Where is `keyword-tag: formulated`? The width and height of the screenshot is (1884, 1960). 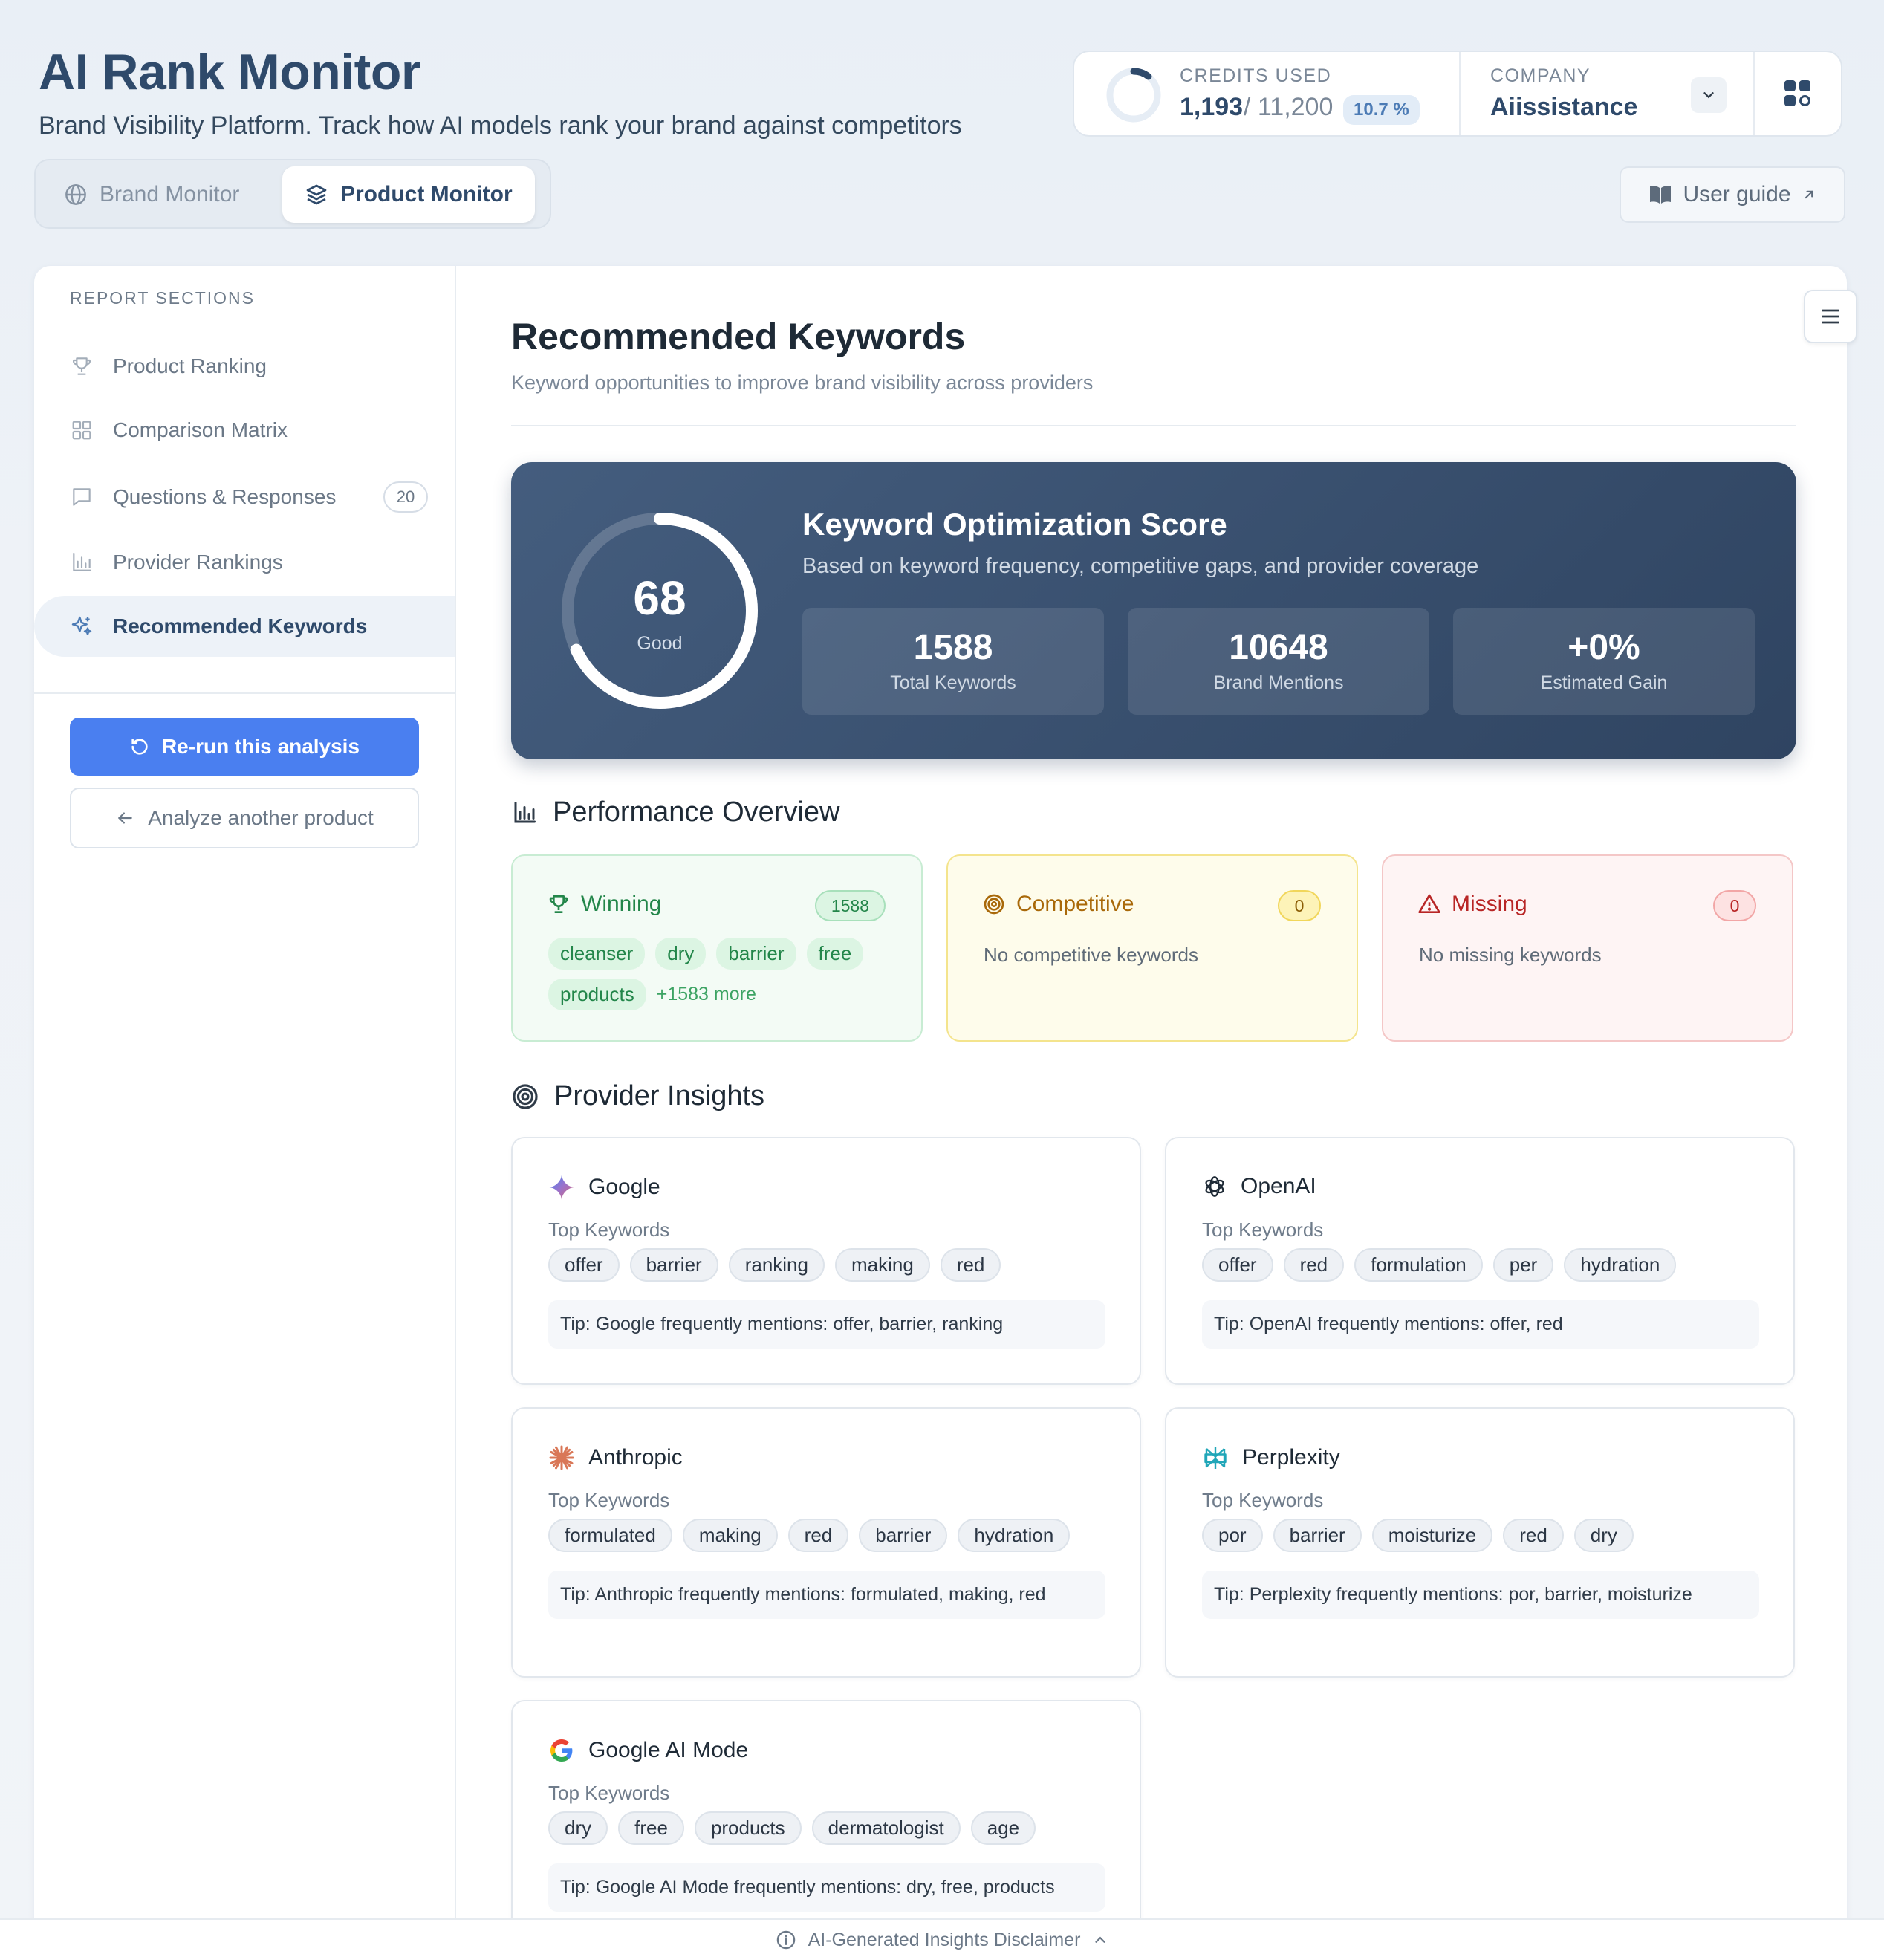 keyword-tag: formulated is located at coordinates (610, 1536).